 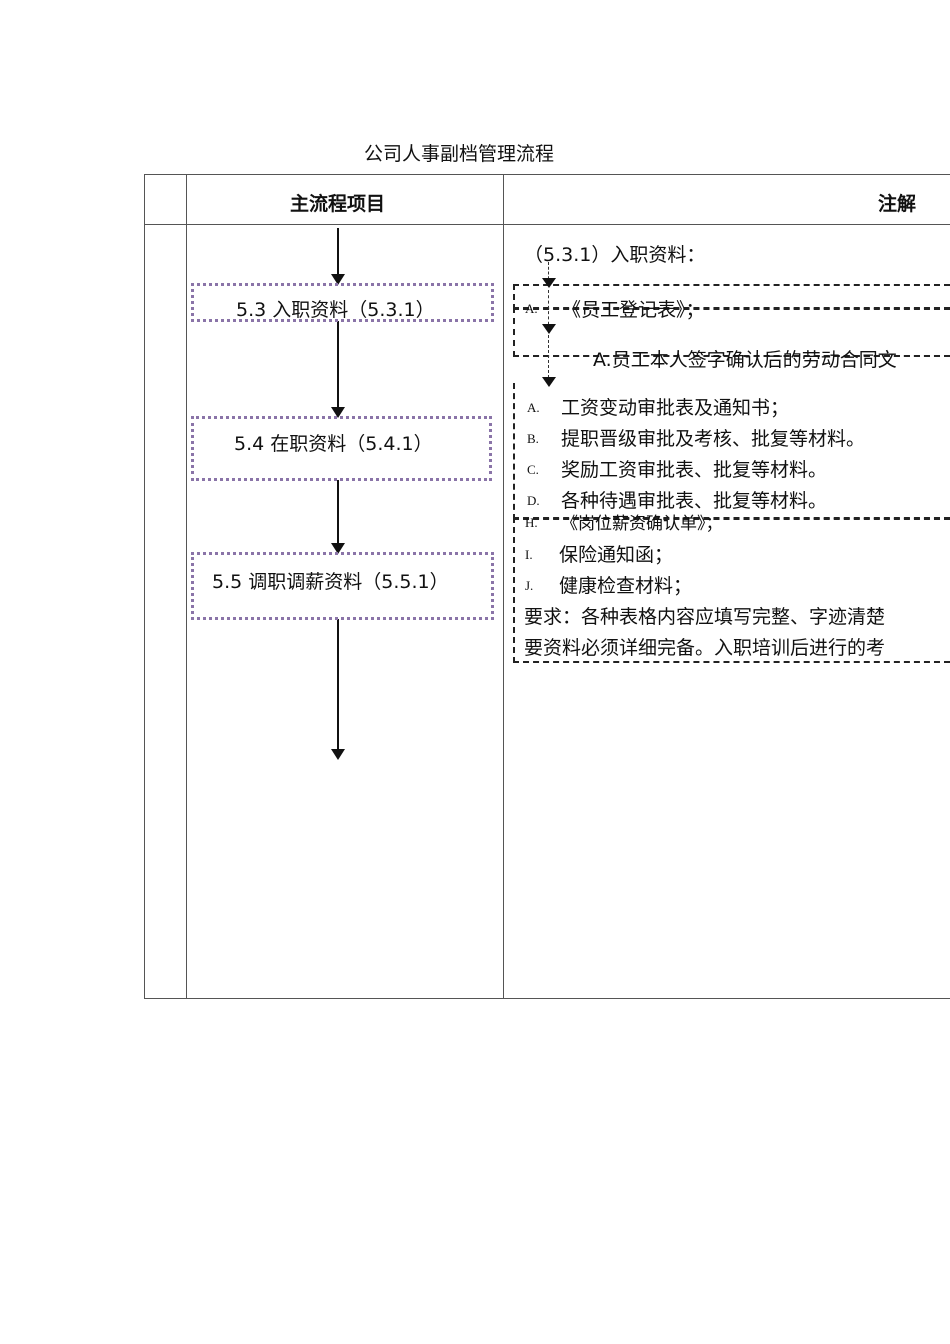 What do you see at coordinates (459, 154) in the screenshot?
I see `document-title: 公司人事副档管理流程` at bounding box center [459, 154].